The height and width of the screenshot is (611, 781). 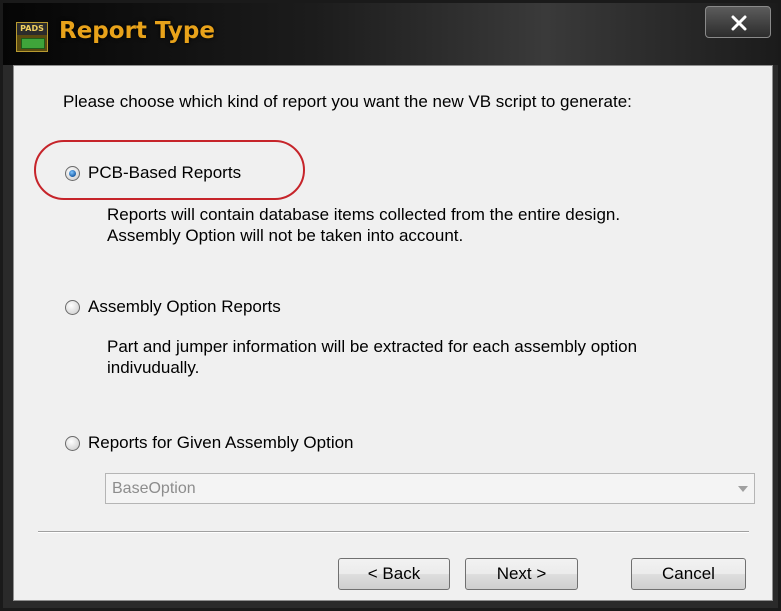 What do you see at coordinates (394, 574) in the screenshot?
I see `back-button: < Back` at bounding box center [394, 574].